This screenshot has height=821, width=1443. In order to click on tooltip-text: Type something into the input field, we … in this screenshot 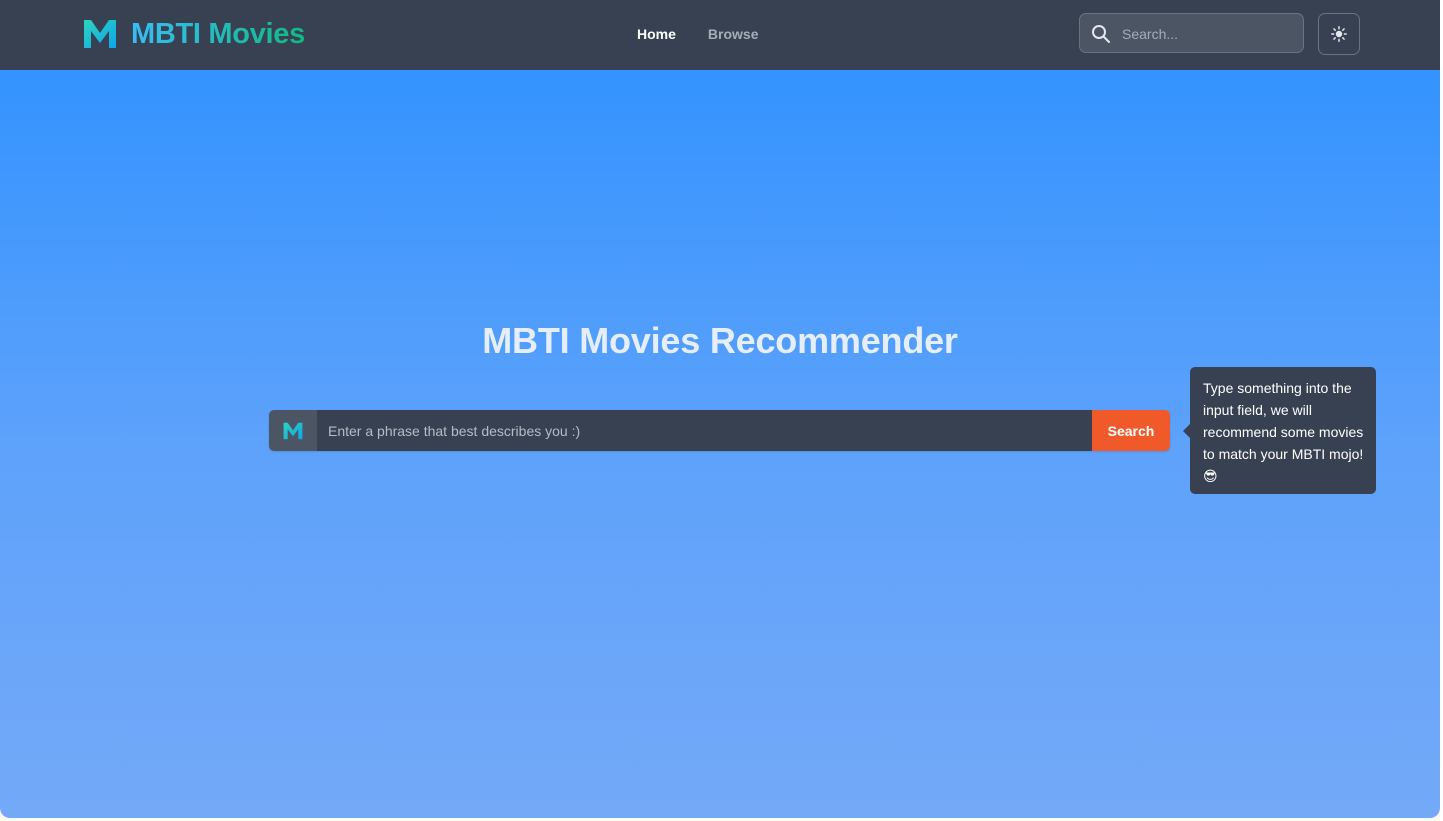, I will do `click(1283, 432)`.